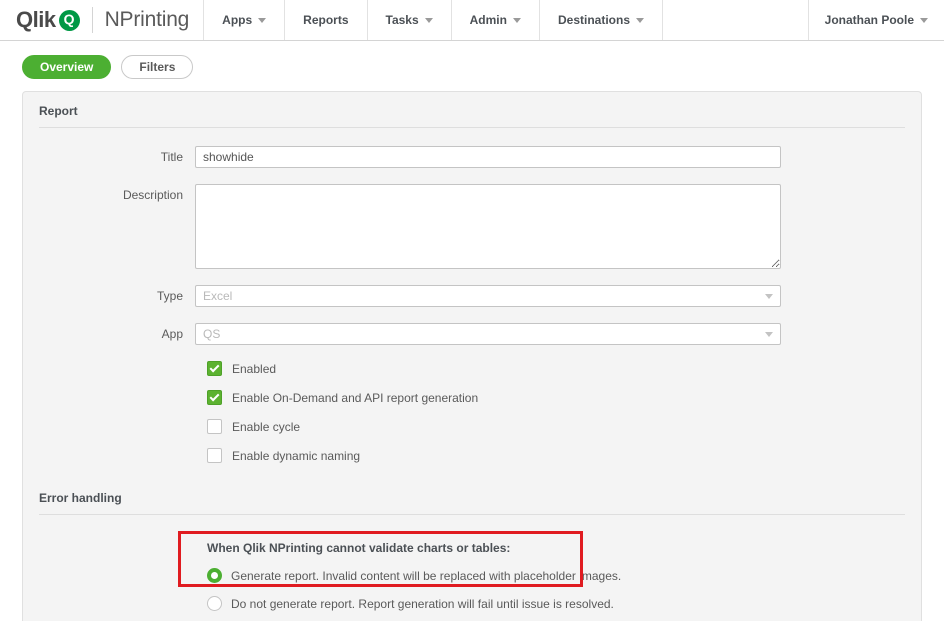  Describe the element at coordinates (152, 195) in the screenshot. I see `description-label: Description` at that location.